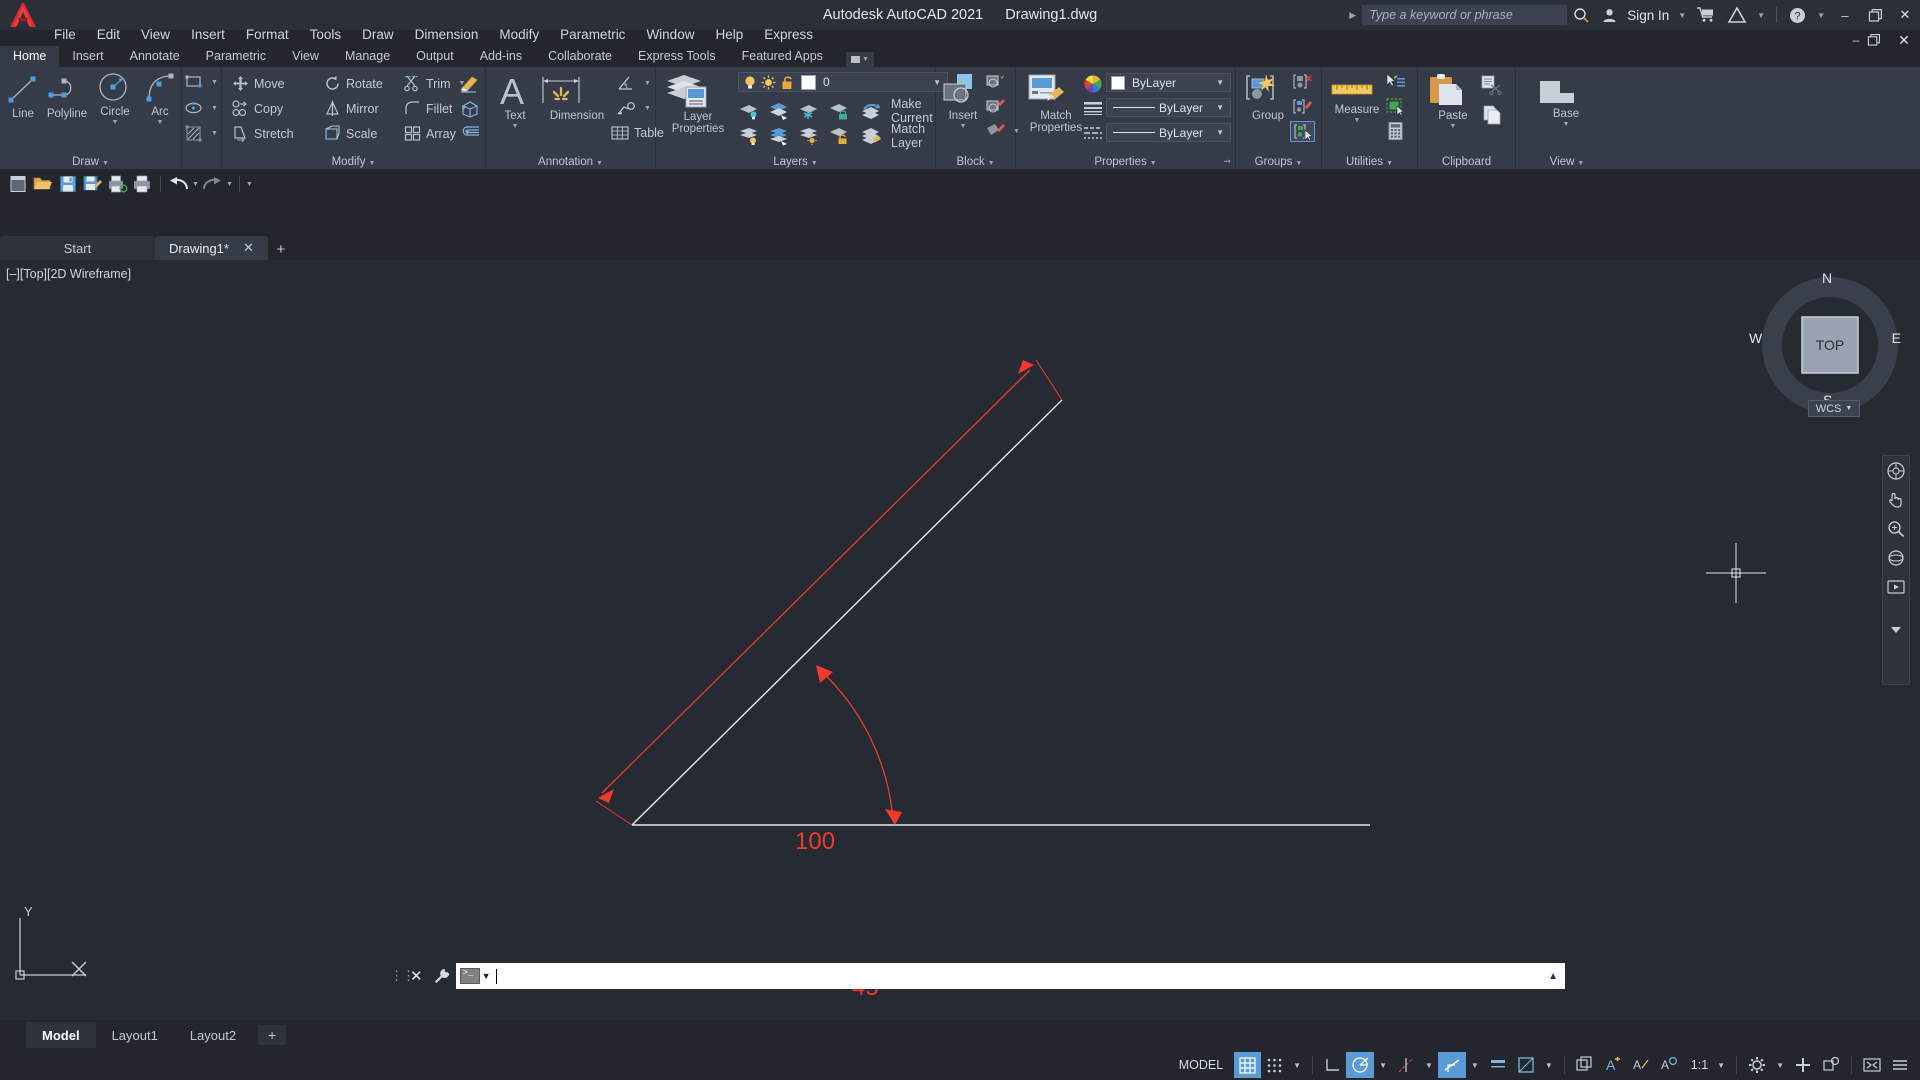  Describe the element at coordinates (1648, 15) in the screenshot. I see `sign-in-label: Sign In` at that location.